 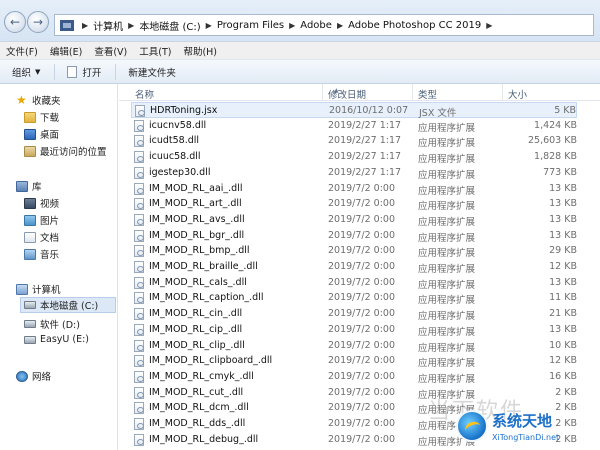 I want to click on sidebar-item-video: 视频, so click(x=41, y=203).